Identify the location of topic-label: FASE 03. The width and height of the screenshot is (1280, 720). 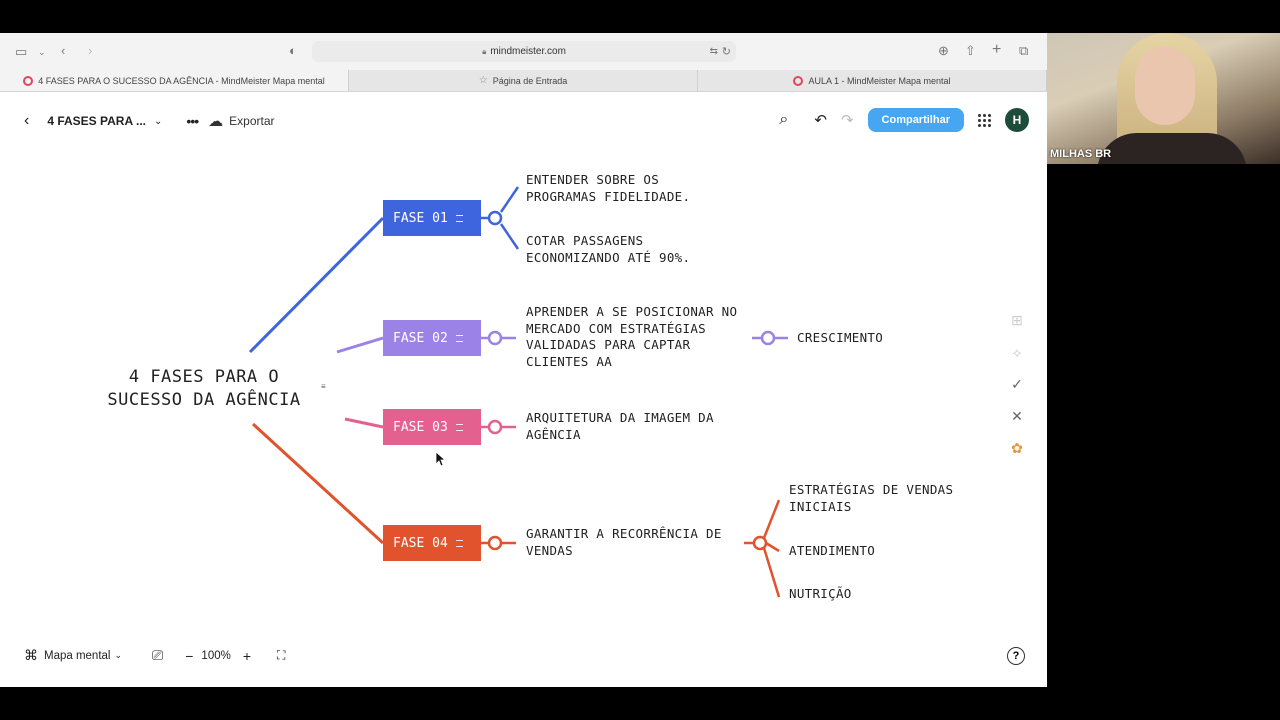
(420, 427).